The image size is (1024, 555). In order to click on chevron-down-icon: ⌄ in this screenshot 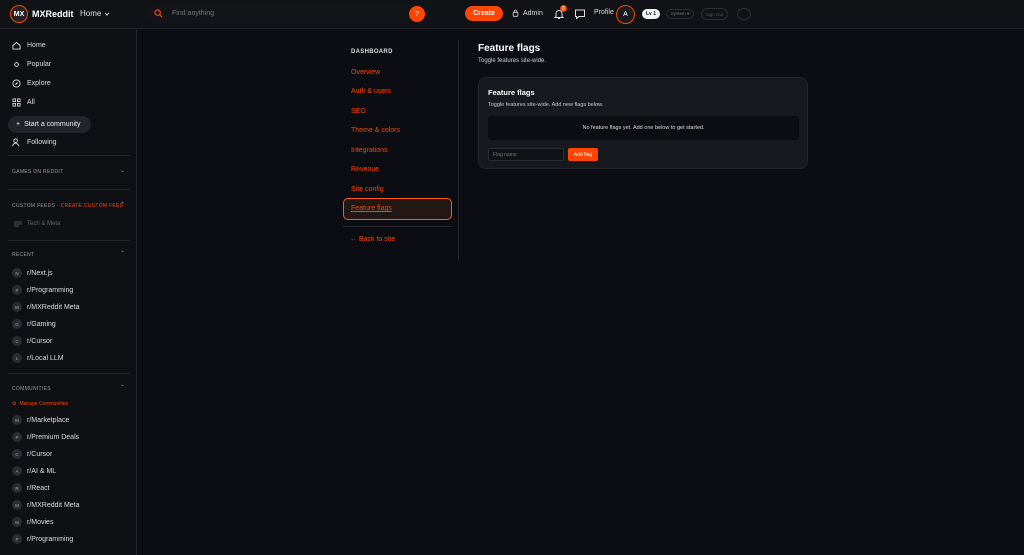, I will do `click(122, 170)`.